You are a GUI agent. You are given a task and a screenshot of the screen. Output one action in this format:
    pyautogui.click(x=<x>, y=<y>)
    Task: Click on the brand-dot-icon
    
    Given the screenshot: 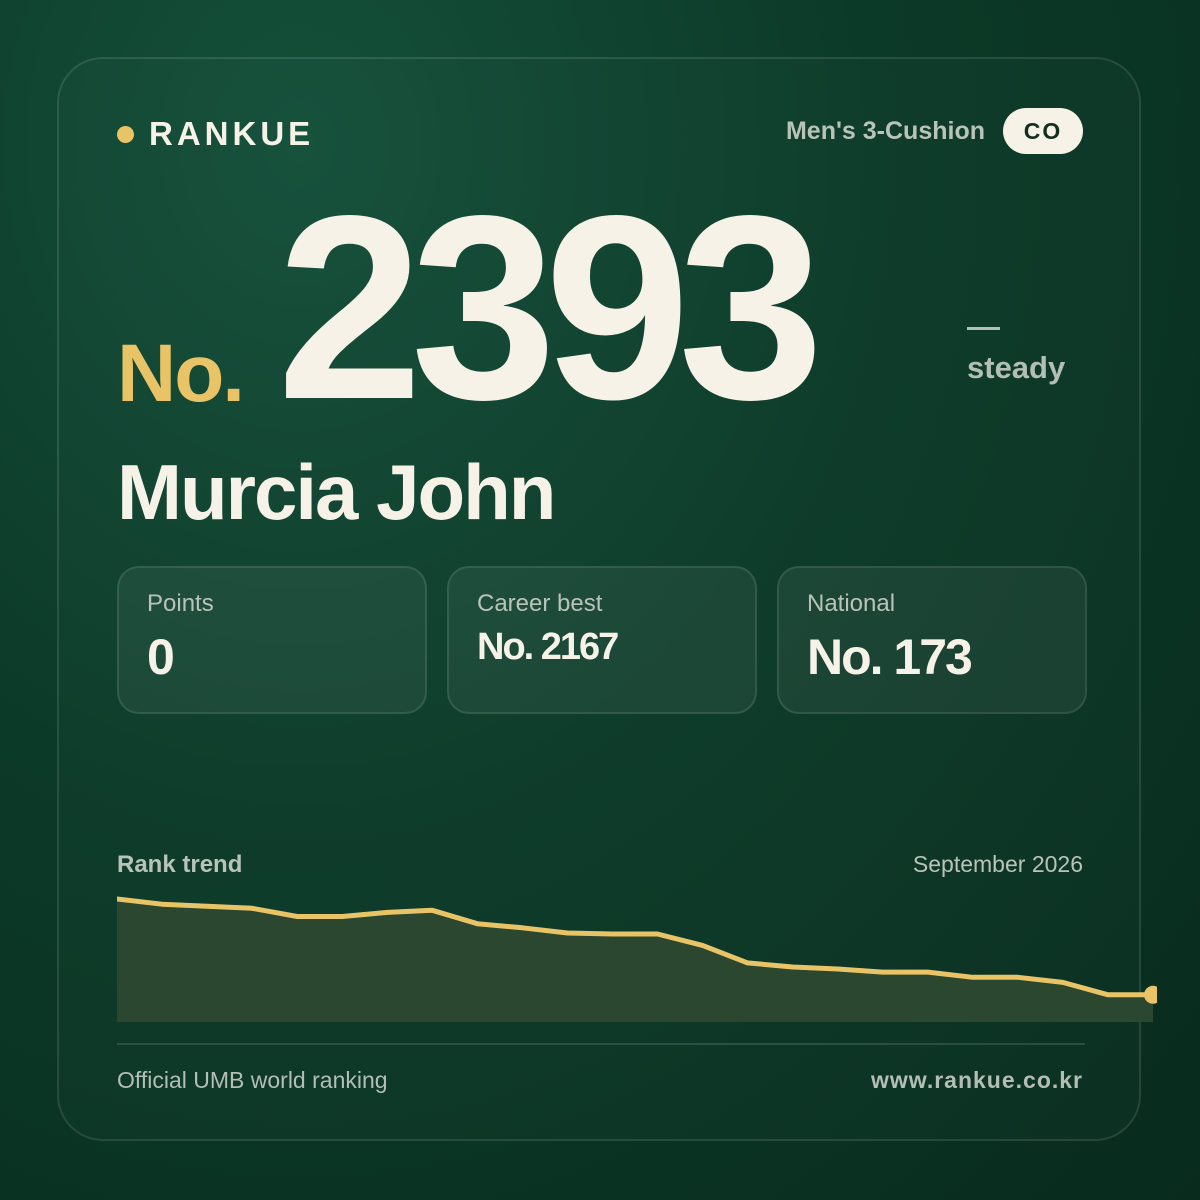 What is the action you would take?
    pyautogui.click(x=125, y=134)
    